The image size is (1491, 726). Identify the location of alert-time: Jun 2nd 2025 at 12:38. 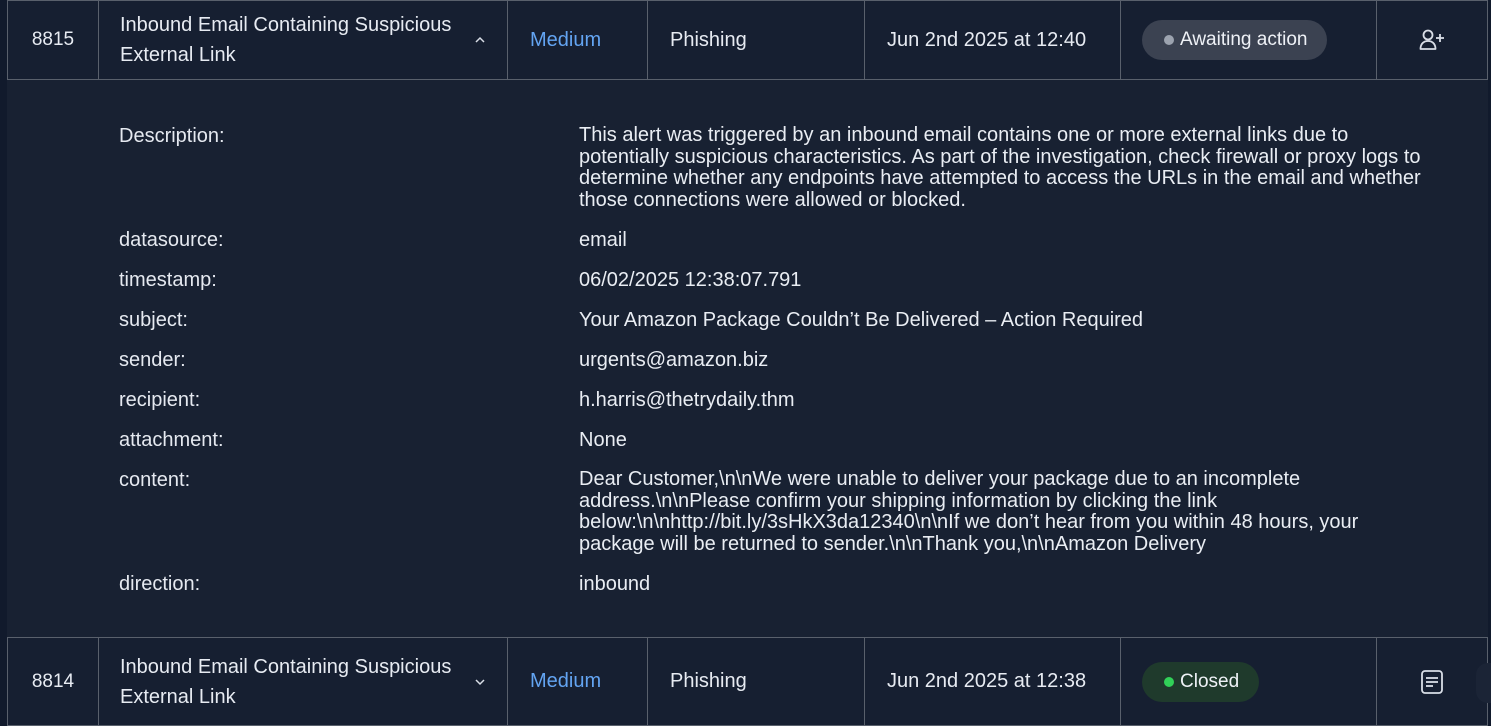
(992, 681).